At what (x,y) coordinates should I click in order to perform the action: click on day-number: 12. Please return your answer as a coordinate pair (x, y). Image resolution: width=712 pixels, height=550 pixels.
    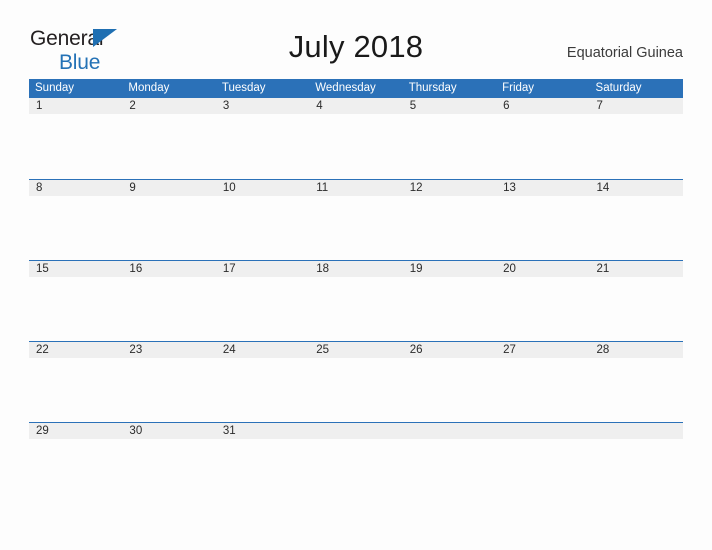
    Looking at the image, I should click on (416, 187).